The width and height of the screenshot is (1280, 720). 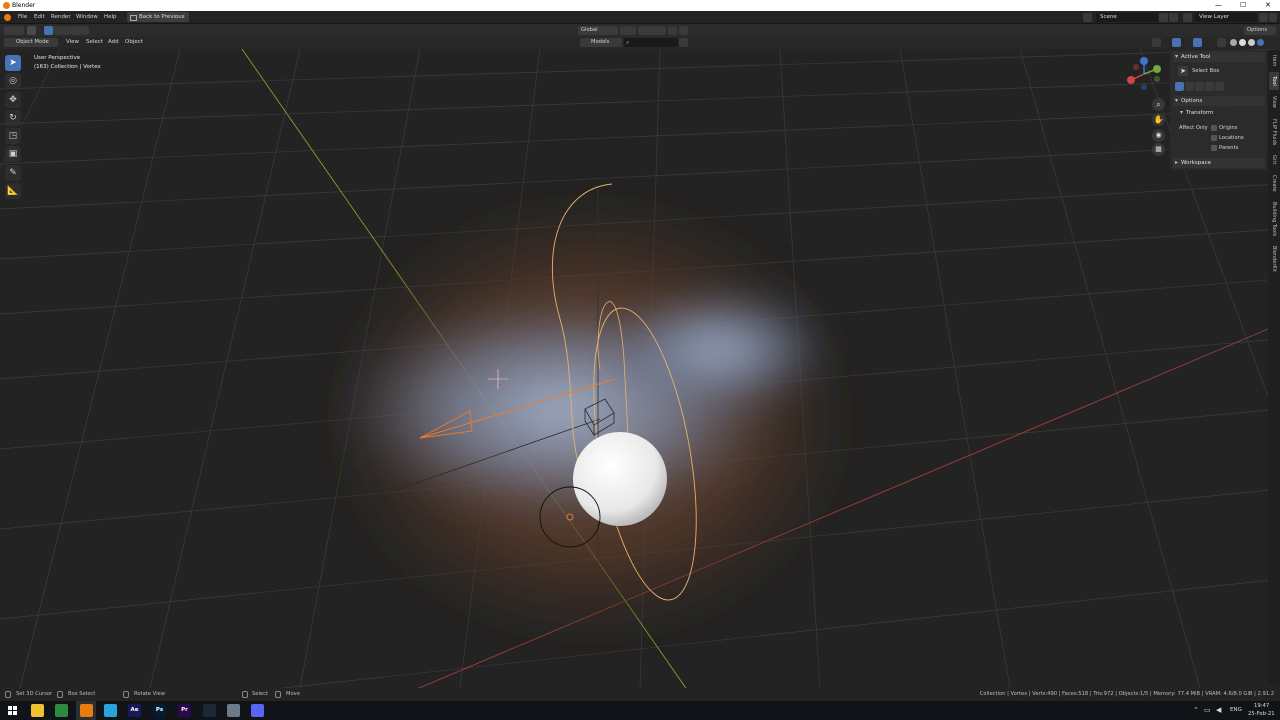 I want to click on menu-file: File, so click(x=22, y=17).